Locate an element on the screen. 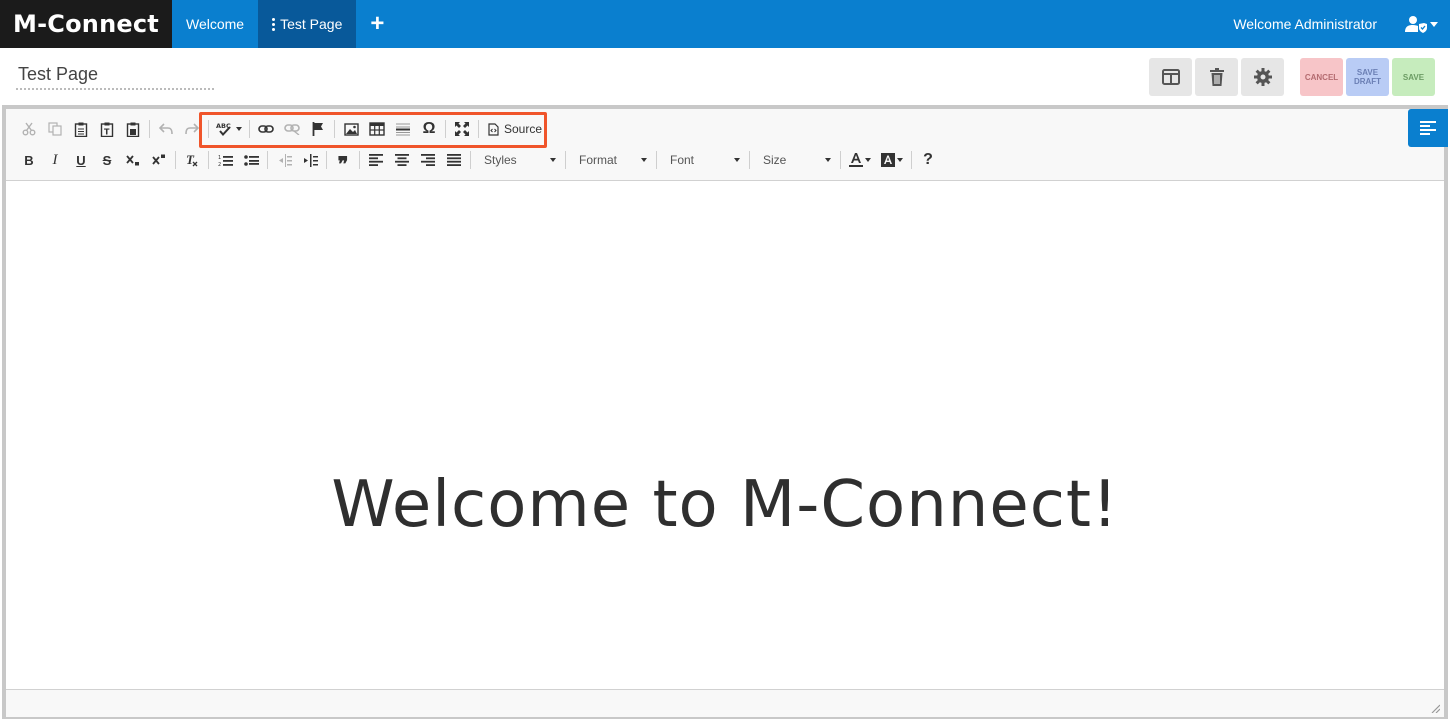 The image size is (1450, 719). maximize-button is located at coordinates (462, 129).